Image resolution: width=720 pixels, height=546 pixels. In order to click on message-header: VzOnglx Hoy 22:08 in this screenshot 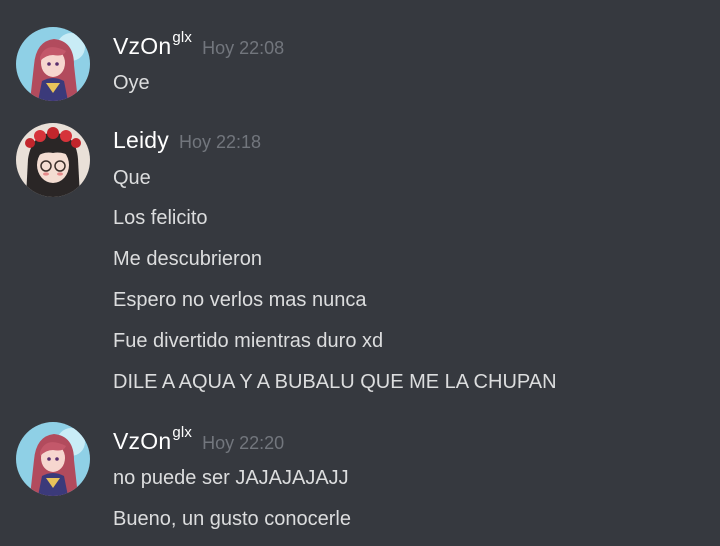, I will do `click(199, 44)`.